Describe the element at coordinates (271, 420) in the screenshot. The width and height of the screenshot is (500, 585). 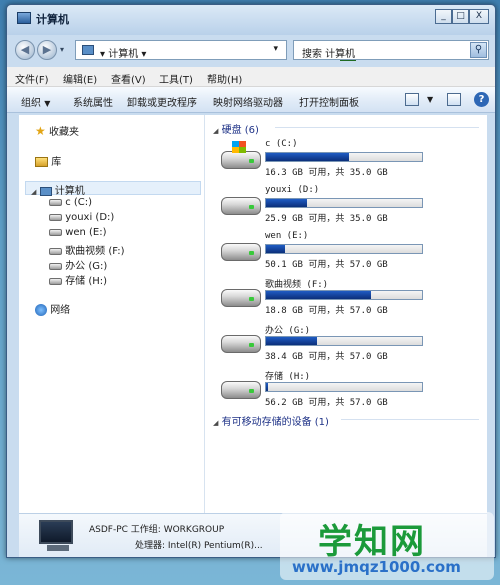
I see `removable-group-header: ◢ 有可移动存储的设备 (1)` at that location.